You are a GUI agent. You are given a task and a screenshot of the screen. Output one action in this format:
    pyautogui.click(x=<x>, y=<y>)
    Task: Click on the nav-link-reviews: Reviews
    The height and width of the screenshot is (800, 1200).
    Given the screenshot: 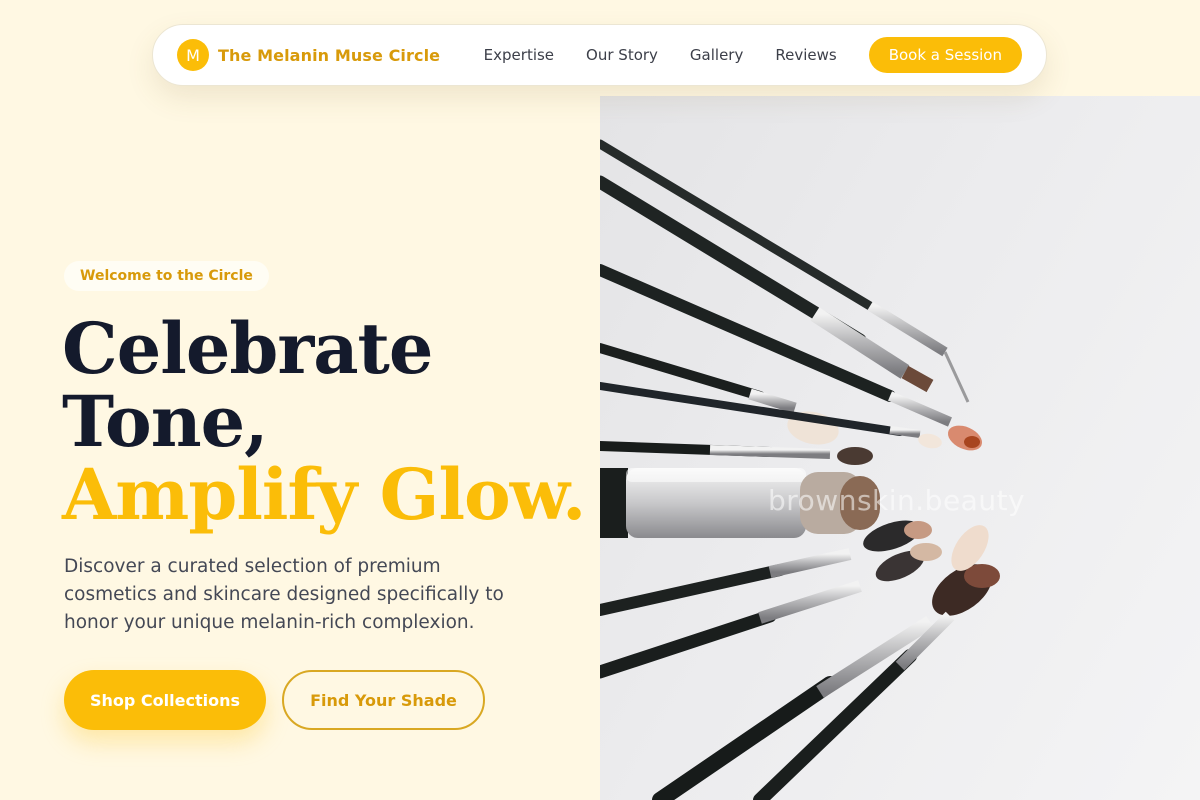 What is the action you would take?
    pyautogui.click(x=805, y=55)
    